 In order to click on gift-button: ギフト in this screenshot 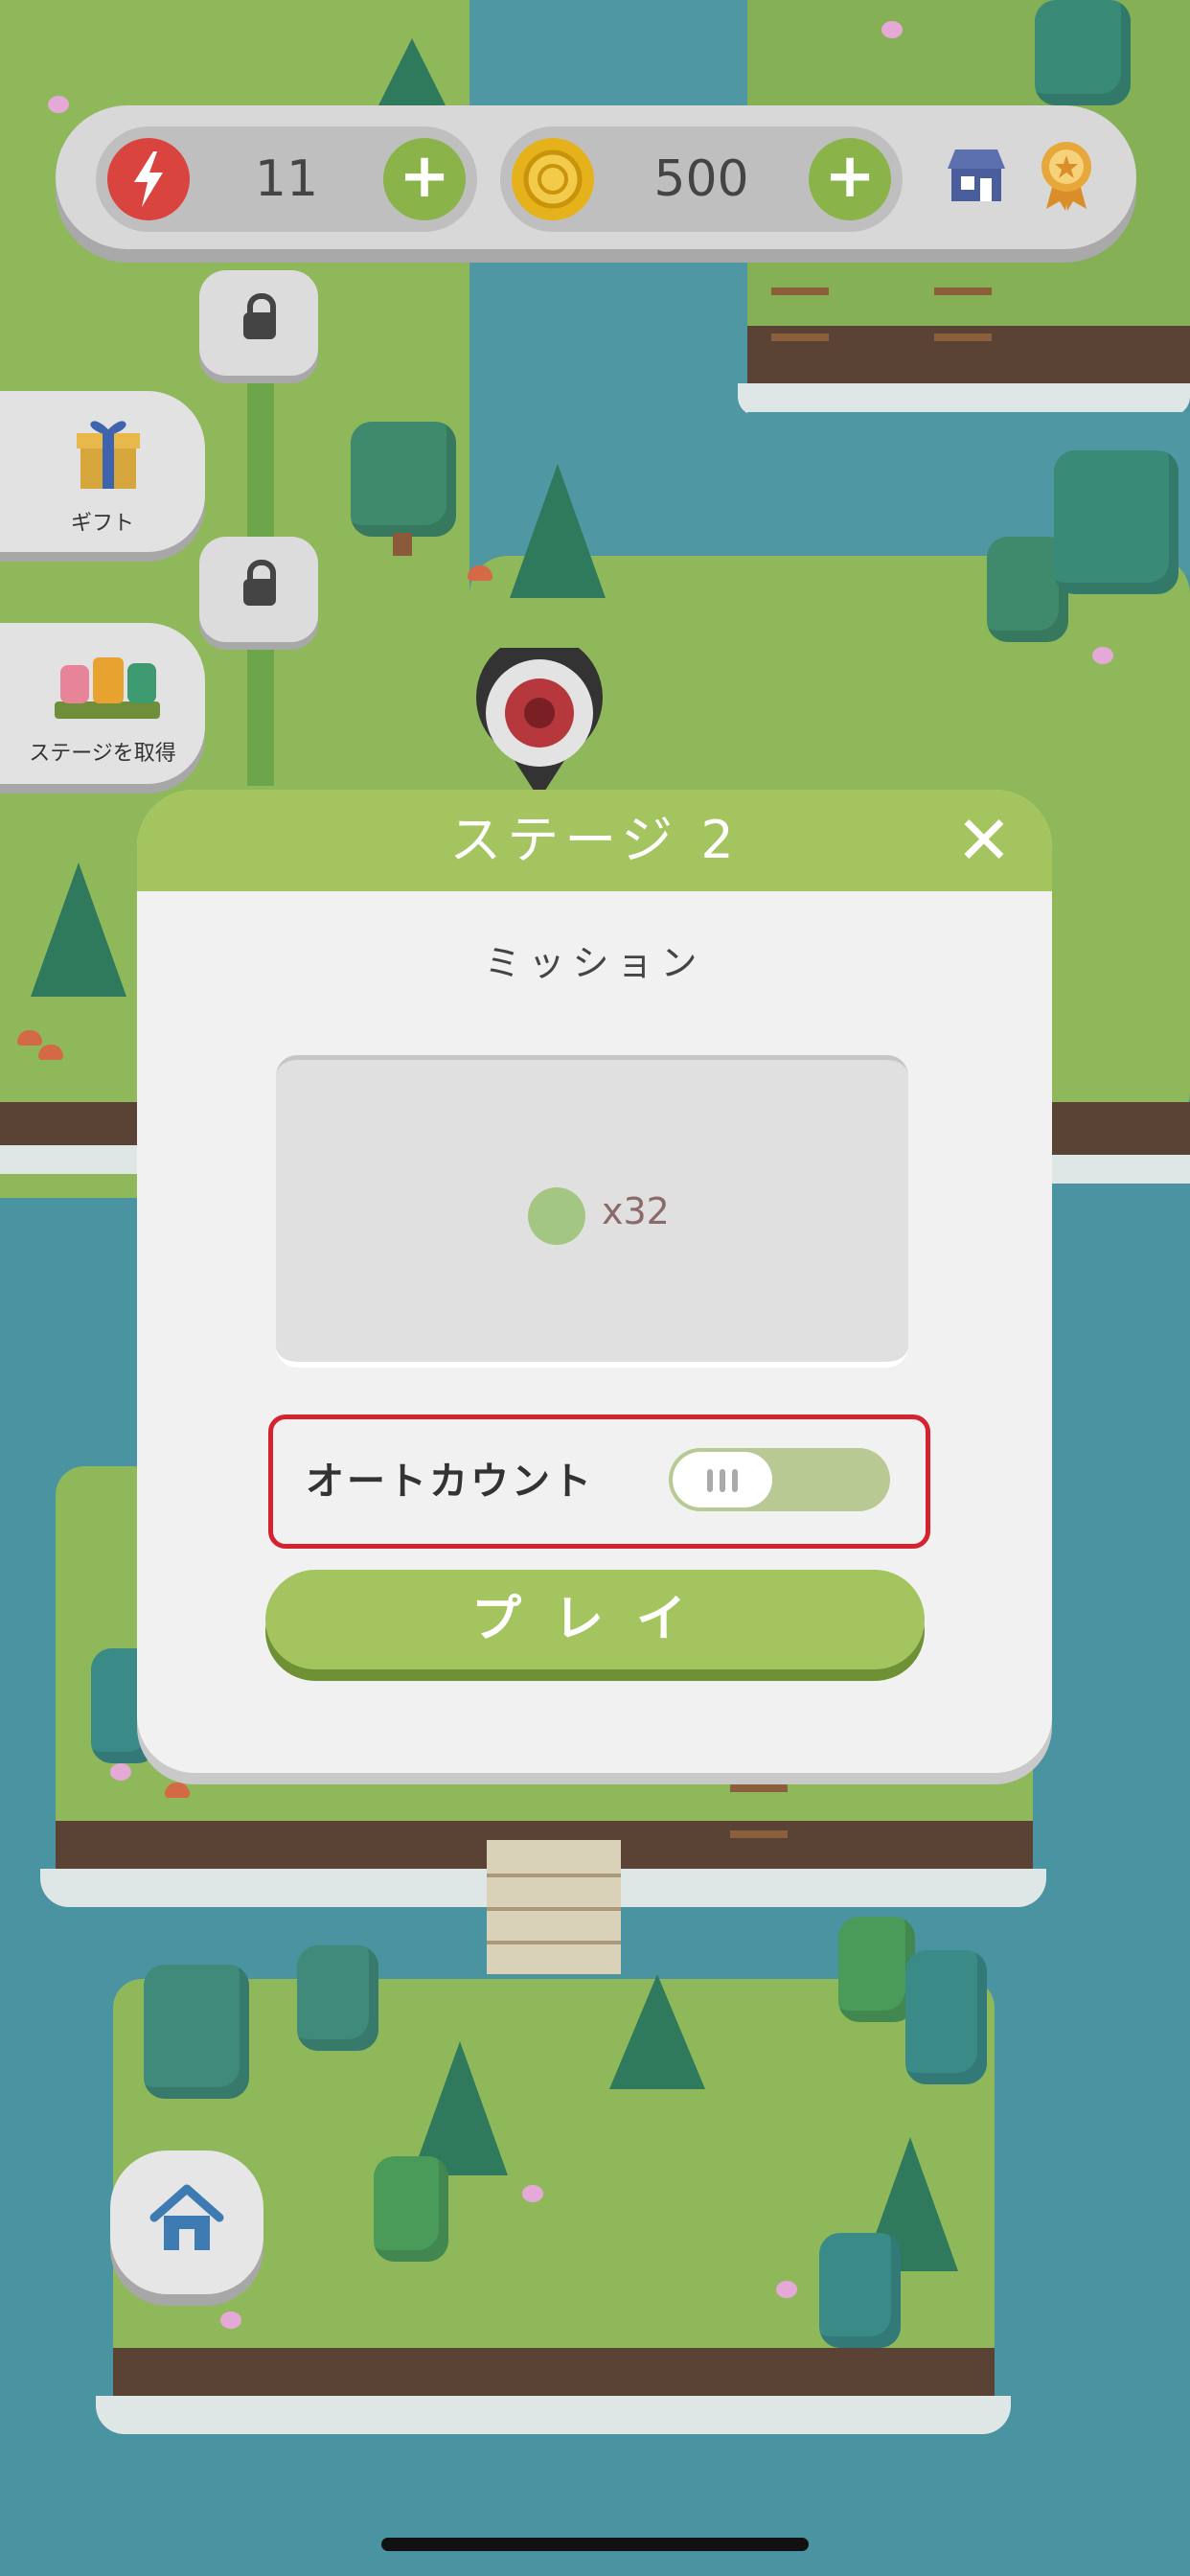, I will do `click(103, 471)`.